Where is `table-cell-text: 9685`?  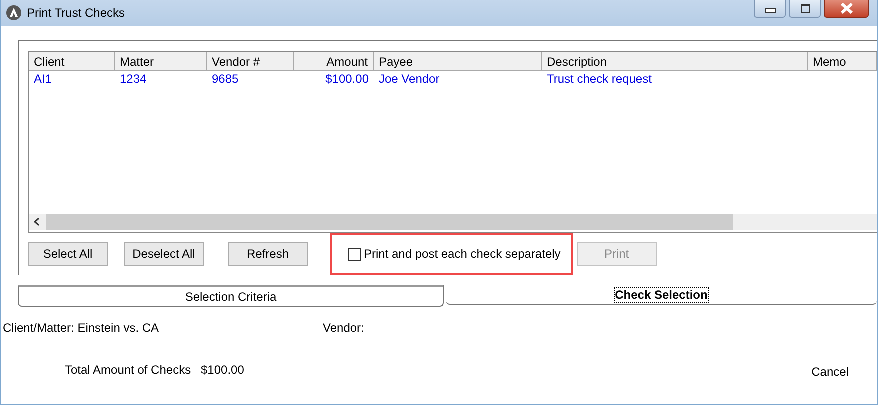
table-cell-text: 9685 is located at coordinates (225, 79).